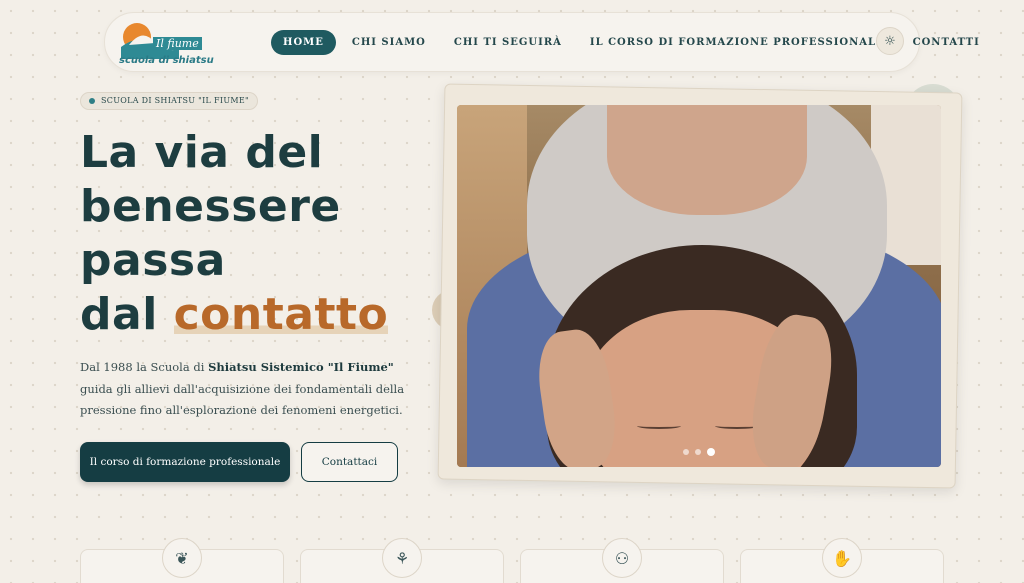 Image resolution: width=1024 pixels, height=583 pixels. I want to click on sun-icon: ☼, so click(890, 41).